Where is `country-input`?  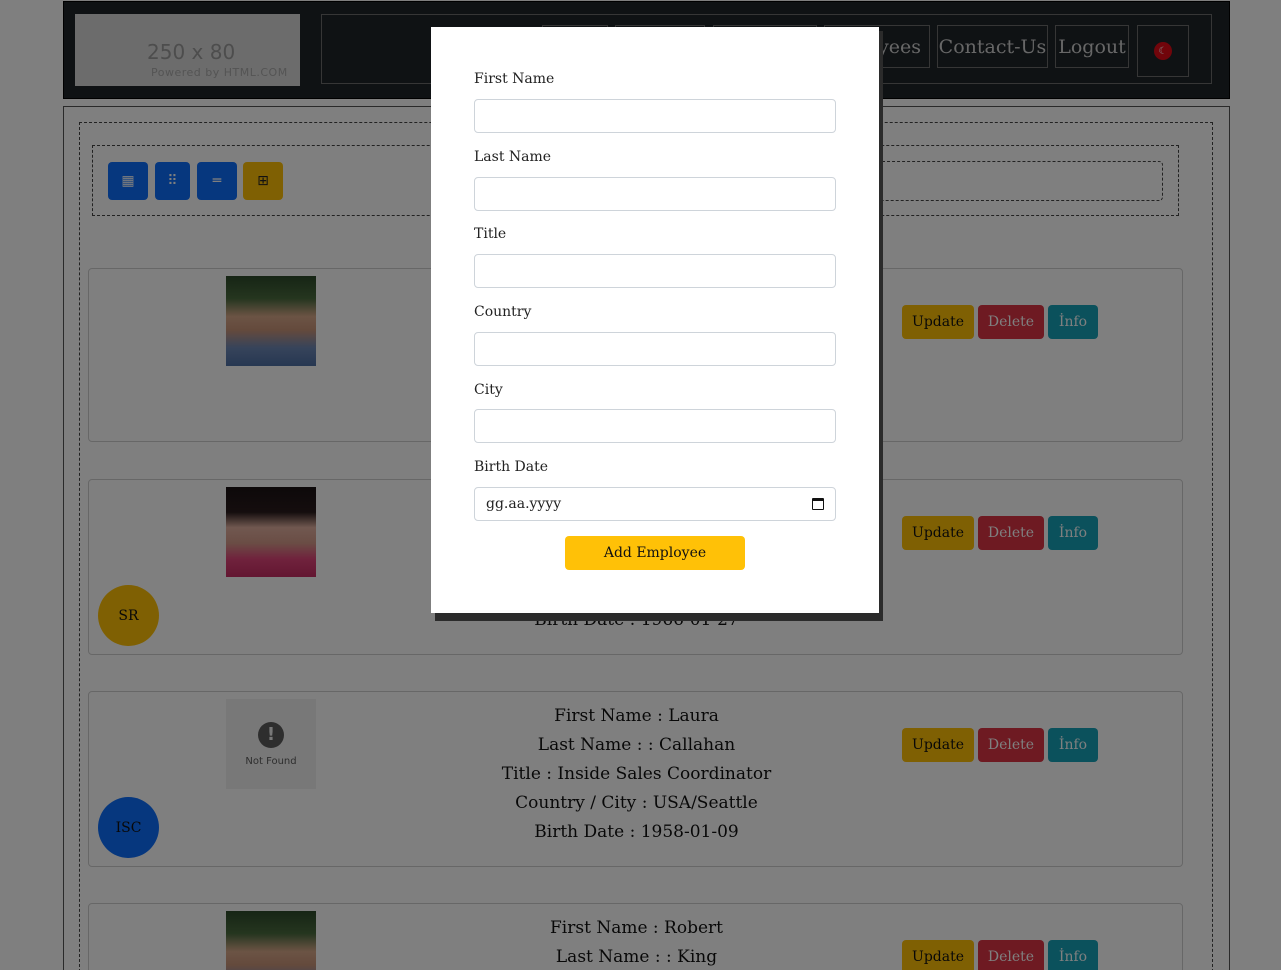 country-input is located at coordinates (655, 349).